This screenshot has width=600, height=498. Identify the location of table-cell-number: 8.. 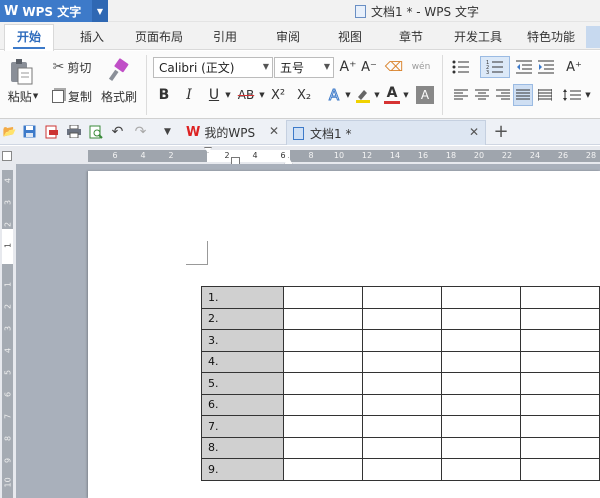
(242, 447).